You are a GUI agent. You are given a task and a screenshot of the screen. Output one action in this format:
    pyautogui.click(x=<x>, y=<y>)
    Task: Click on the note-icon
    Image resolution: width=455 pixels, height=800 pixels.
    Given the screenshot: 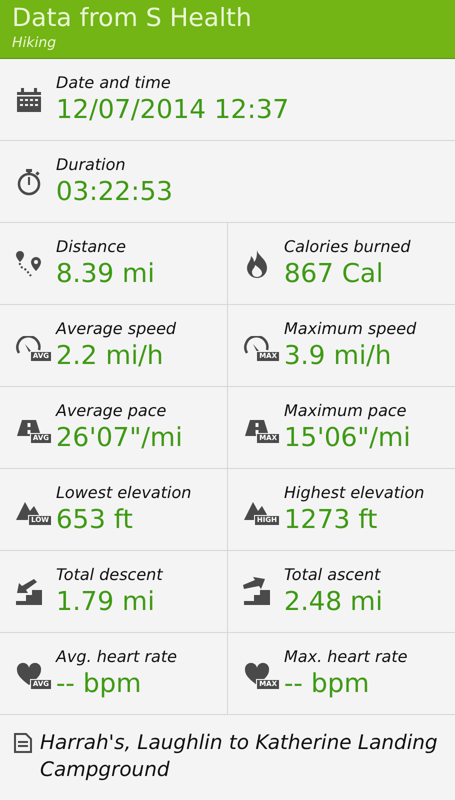 What is the action you would take?
    pyautogui.click(x=23, y=743)
    